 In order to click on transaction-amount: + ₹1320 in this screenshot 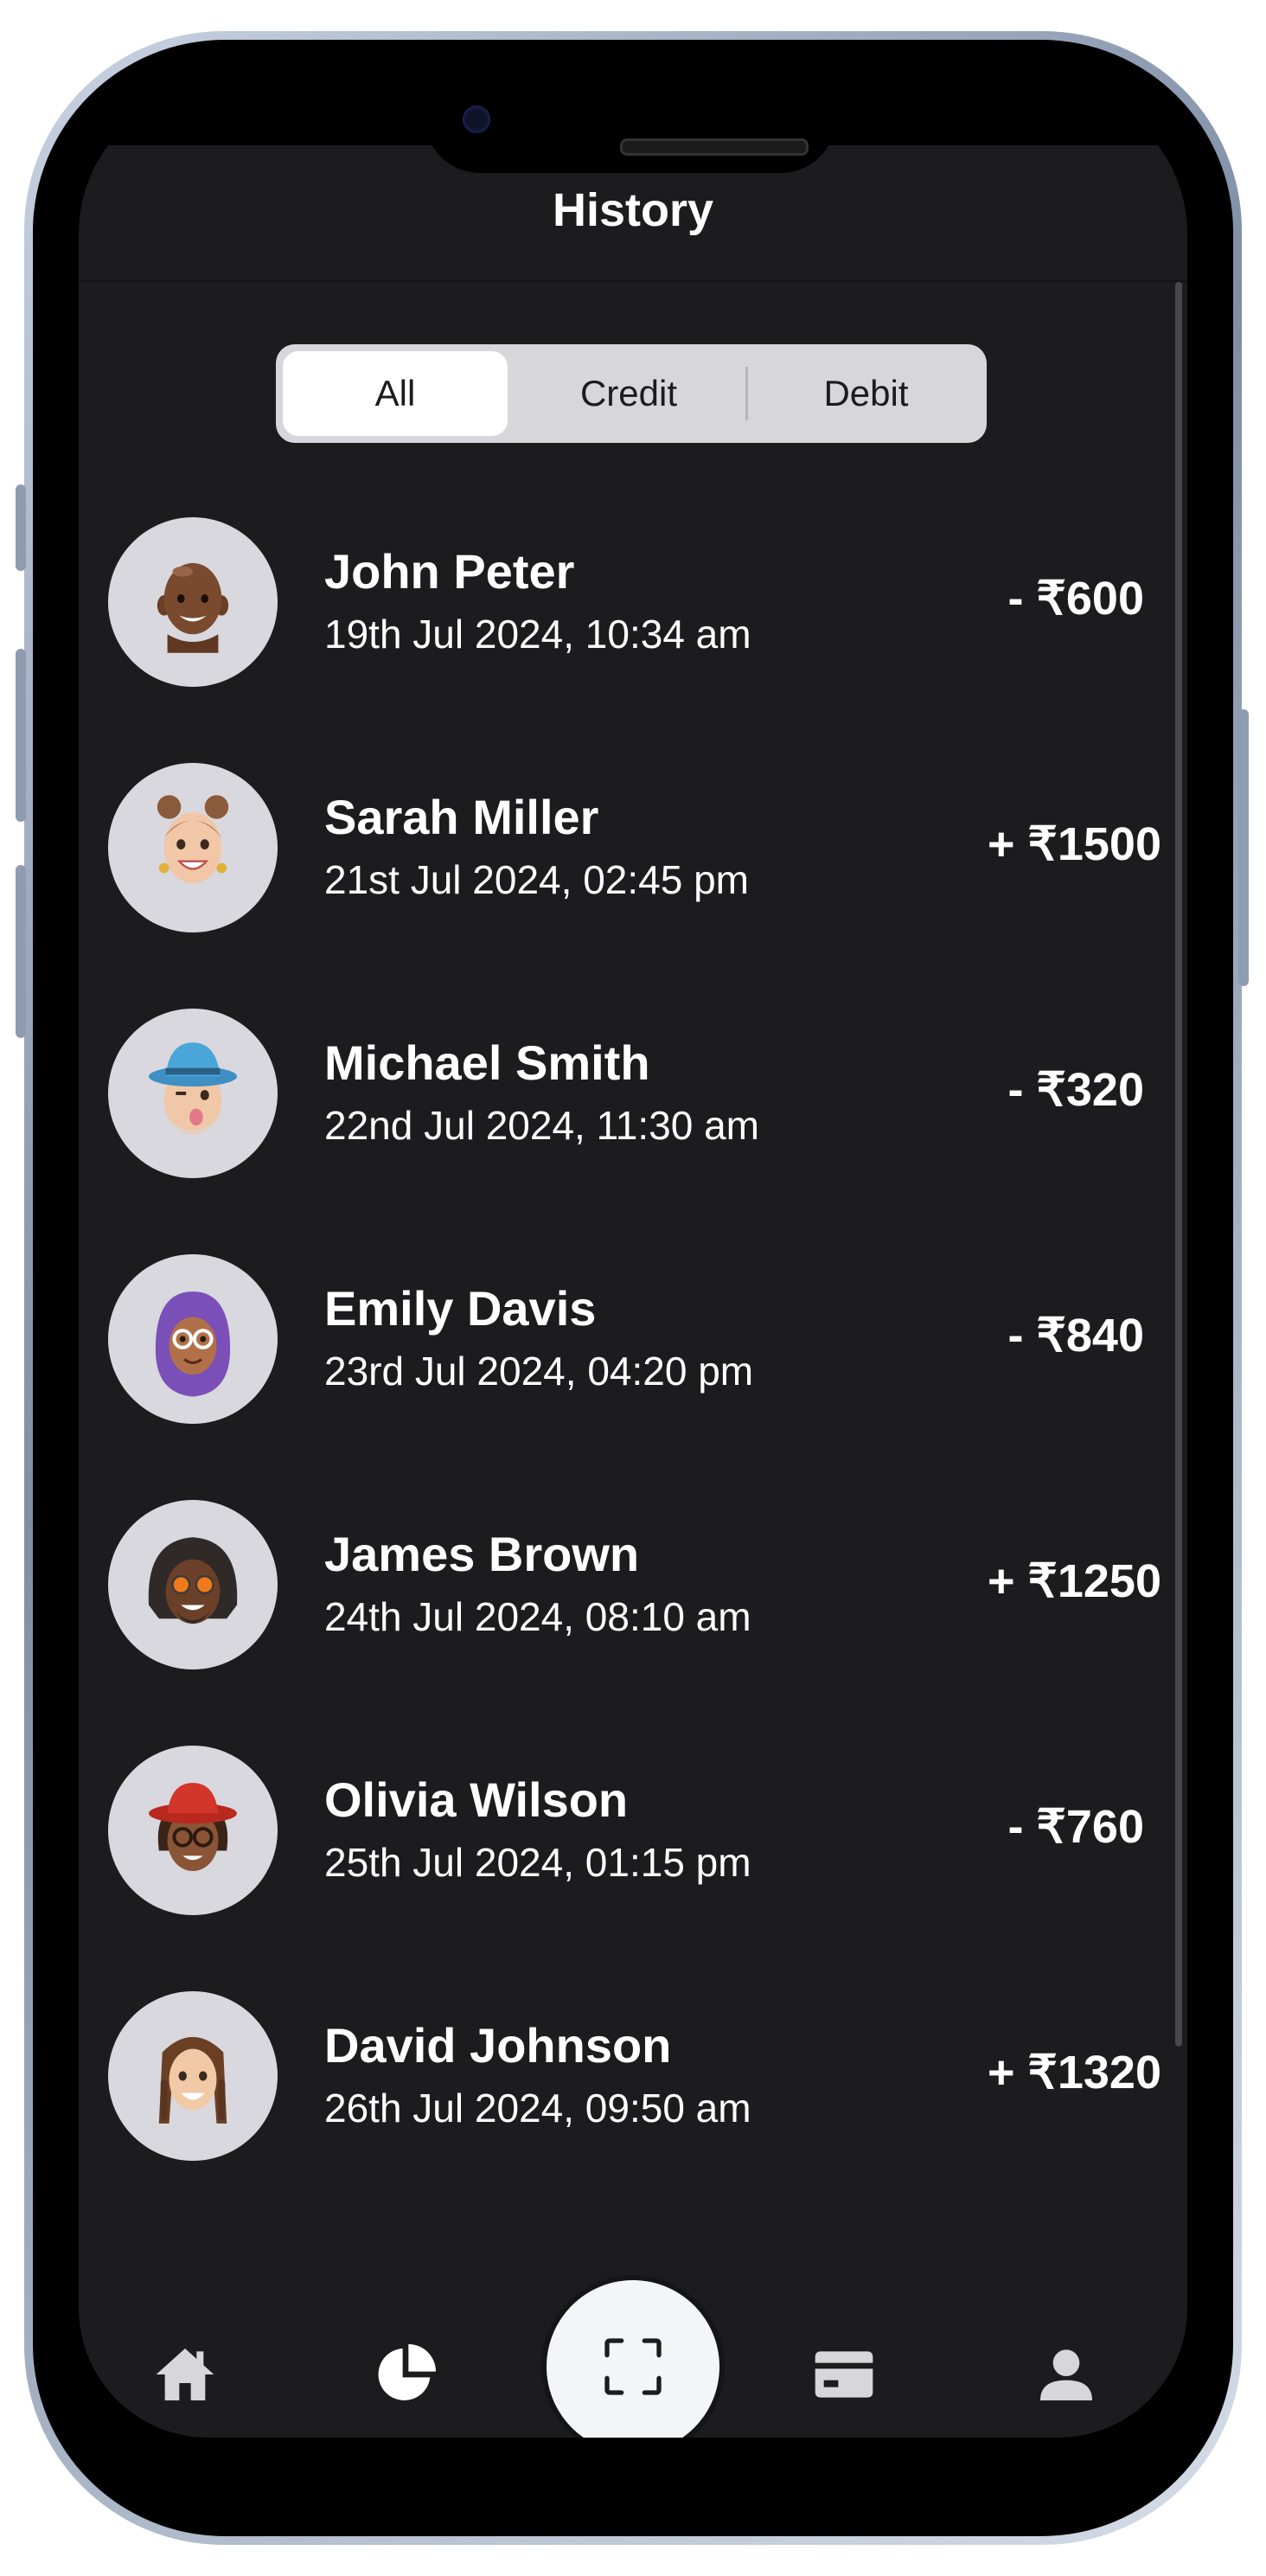, I will do `click(1074, 2073)`.